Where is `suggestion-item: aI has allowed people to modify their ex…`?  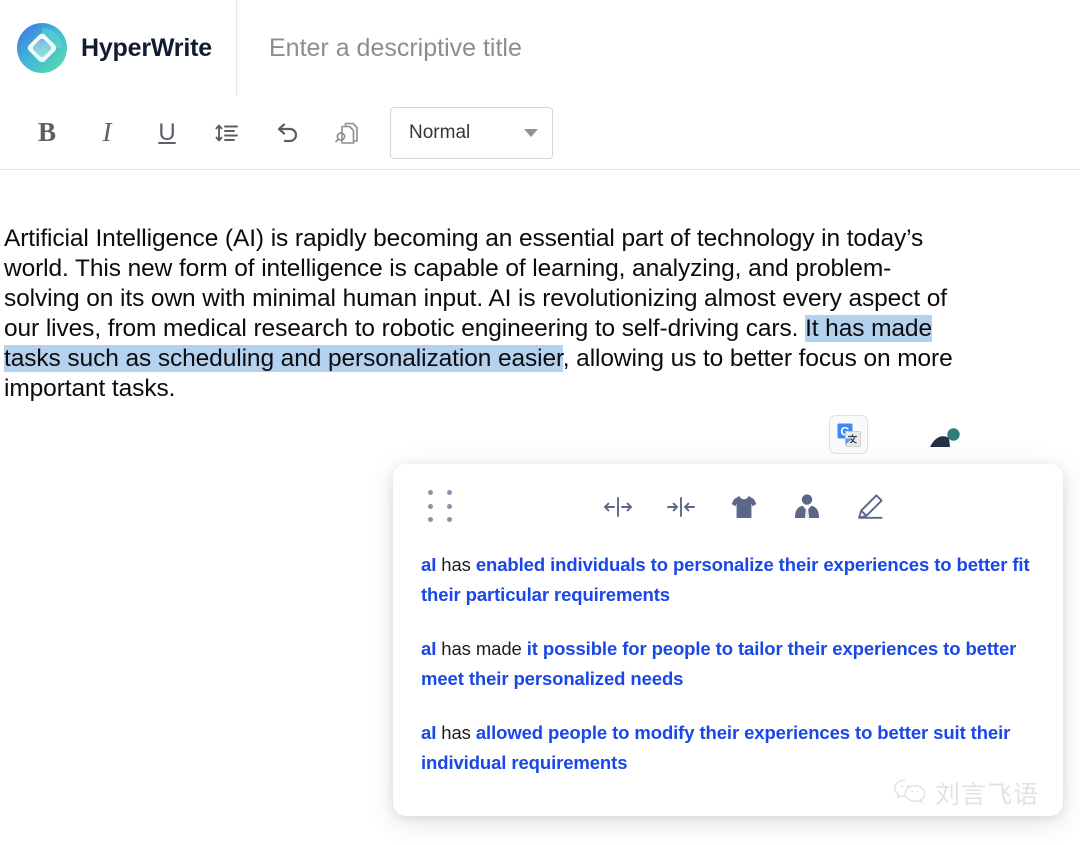
suggestion-item: aI has allowed people to modify their ex… is located at coordinates (728, 748).